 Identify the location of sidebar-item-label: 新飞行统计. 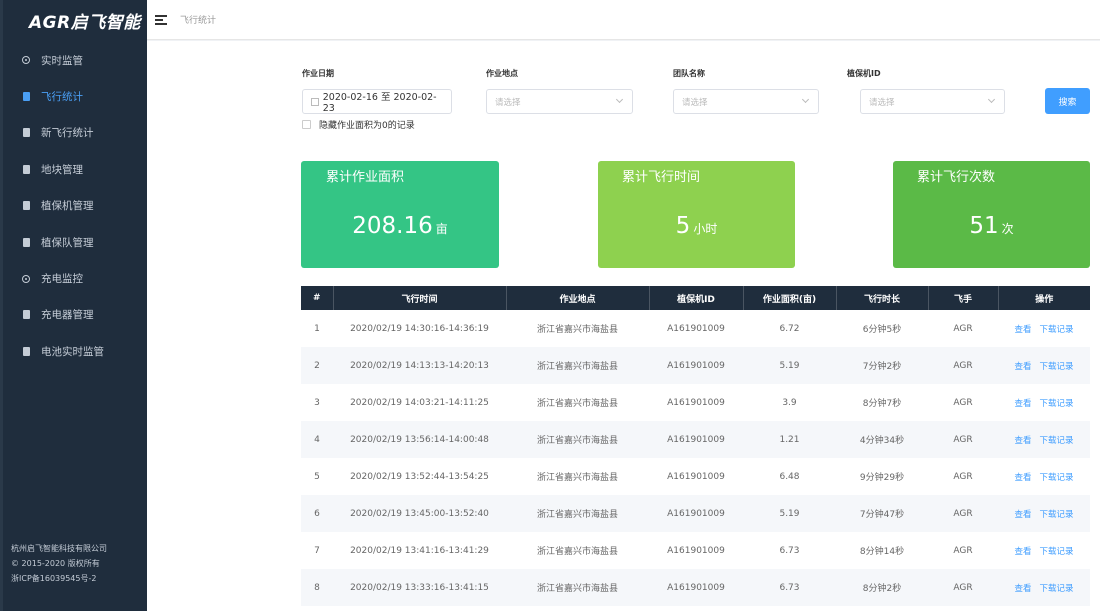
(67, 133).